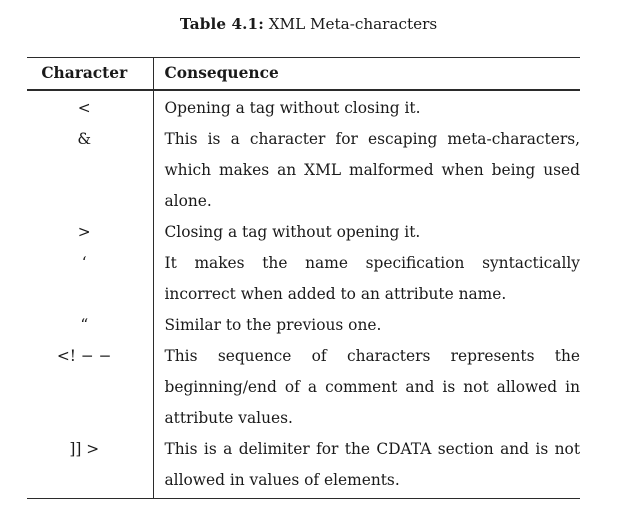  I want to click on caption-text: XML Meta-characters, so click(353, 24).